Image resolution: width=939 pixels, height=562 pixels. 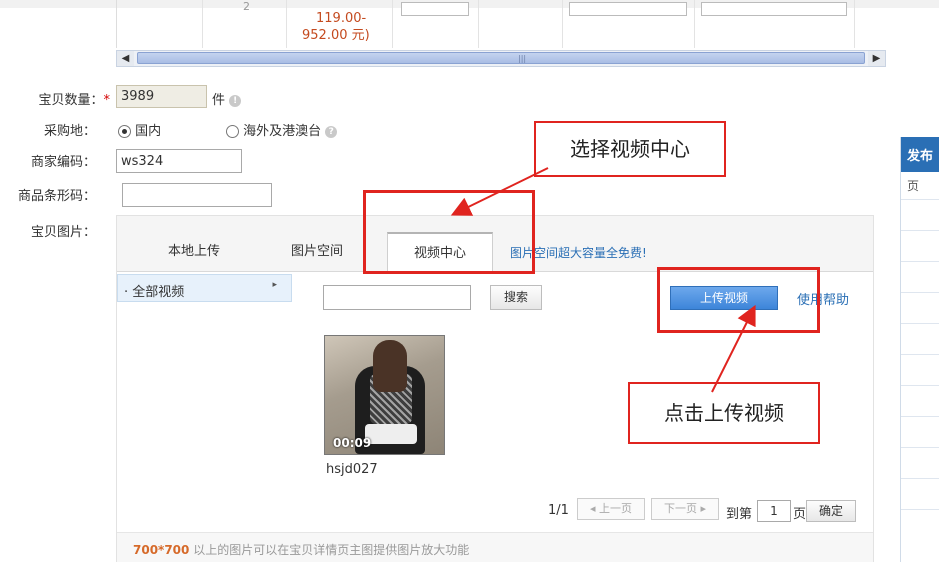 What do you see at coordinates (603, 280) in the screenshot?
I see `annotation-arrows` at bounding box center [603, 280].